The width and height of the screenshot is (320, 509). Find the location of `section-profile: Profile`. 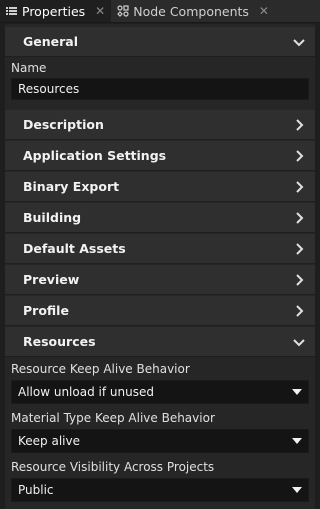

section-profile: Profile is located at coordinates (160, 311).